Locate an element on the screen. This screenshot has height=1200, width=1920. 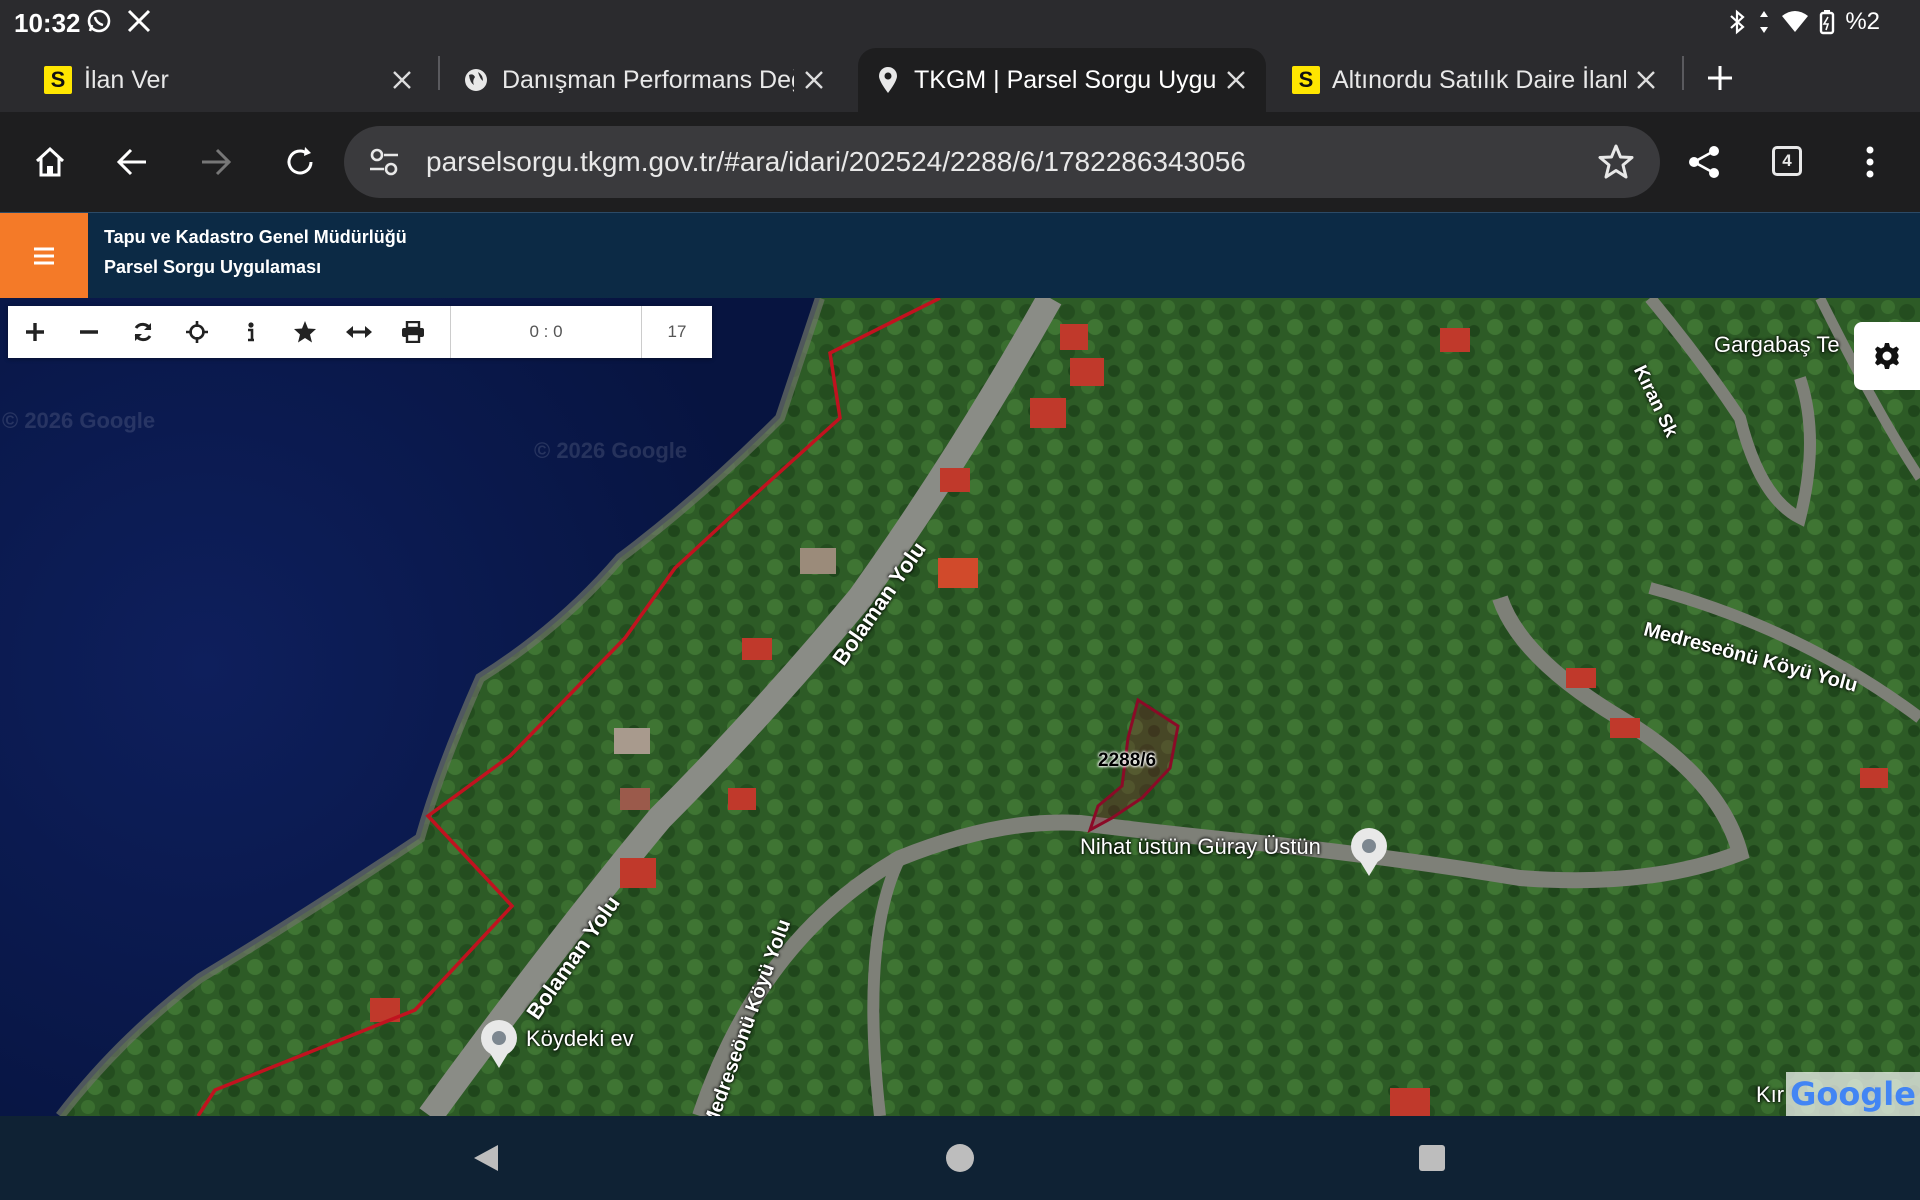
zoom-in-button is located at coordinates (35, 332).